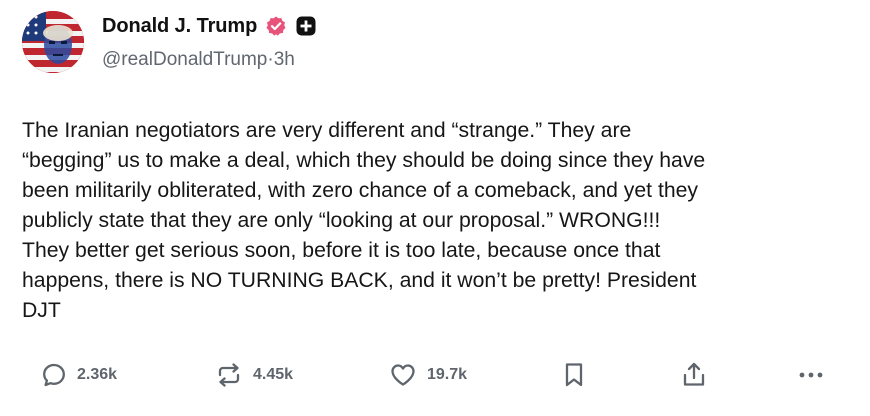  Describe the element at coordinates (306, 26) in the screenshot. I see `plus-badge-icon` at that location.